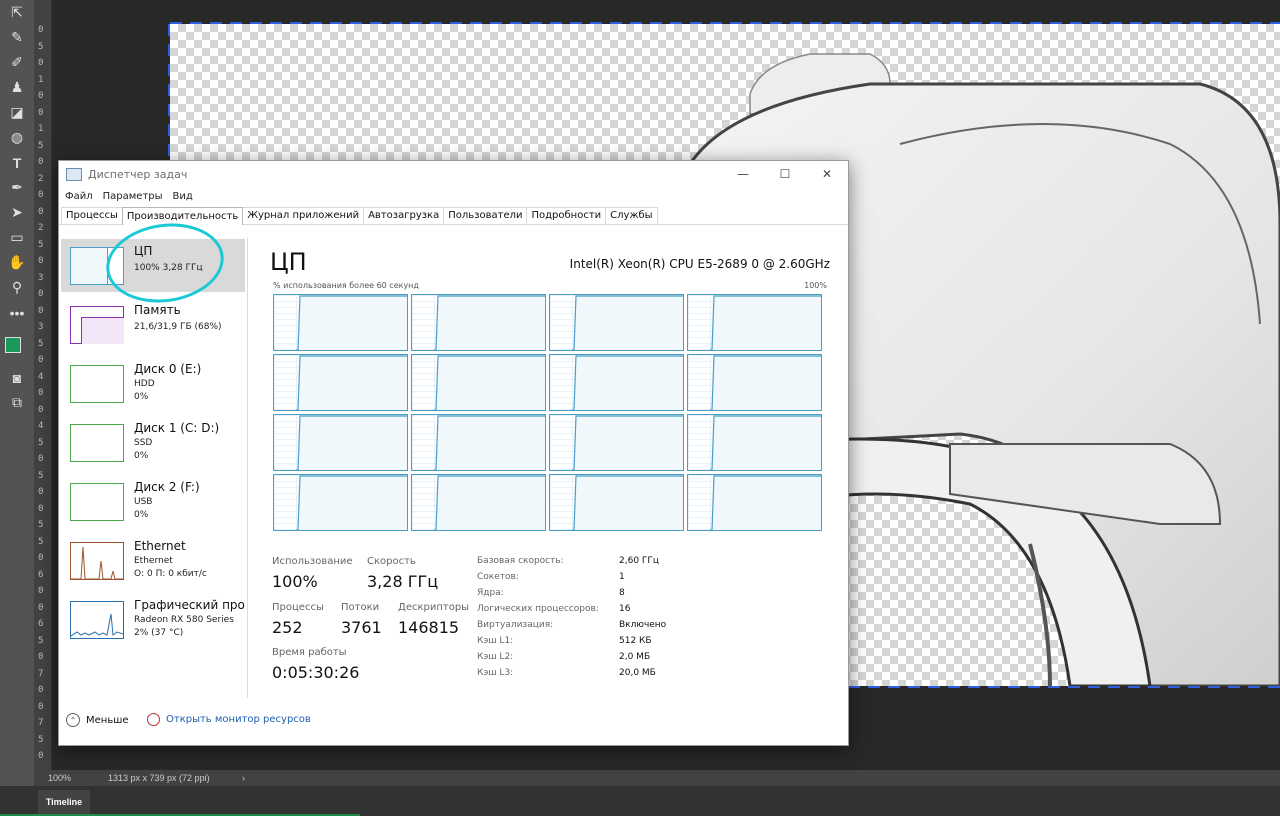 The width and height of the screenshot is (1280, 816). Describe the element at coordinates (41, 673) in the screenshot. I see `ruler-mark: 7` at that location.